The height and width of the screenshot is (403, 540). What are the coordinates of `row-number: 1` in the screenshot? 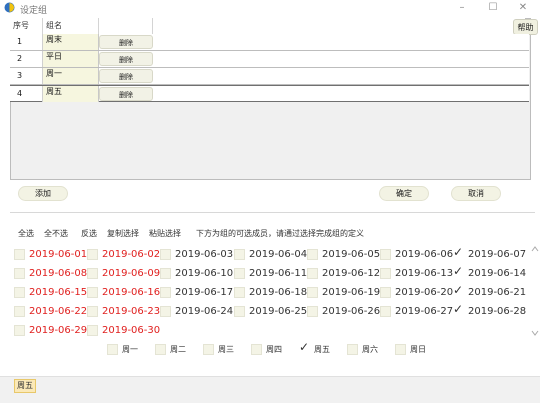 It's located at (26, 42).